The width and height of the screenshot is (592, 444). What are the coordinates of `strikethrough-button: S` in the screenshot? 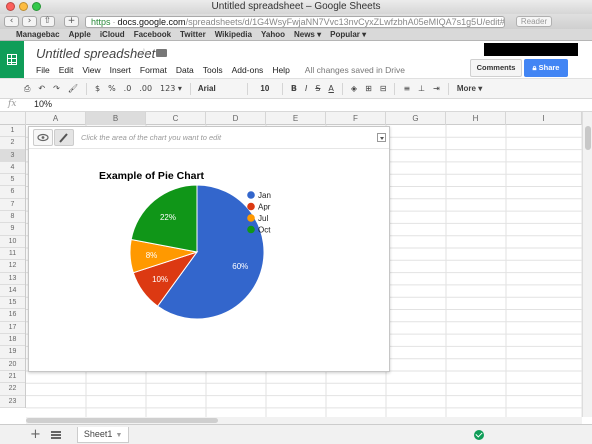 It's located at (317, 88).